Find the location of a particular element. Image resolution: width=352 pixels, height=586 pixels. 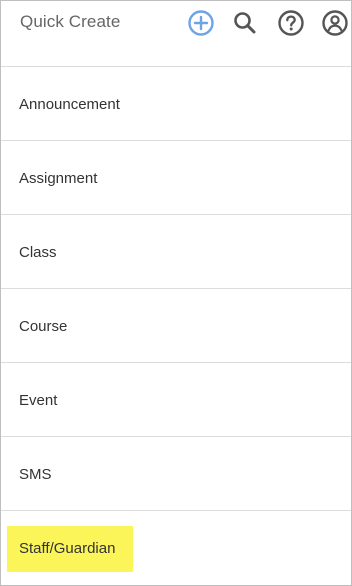

search-icon is located at coordinates (245, 23).